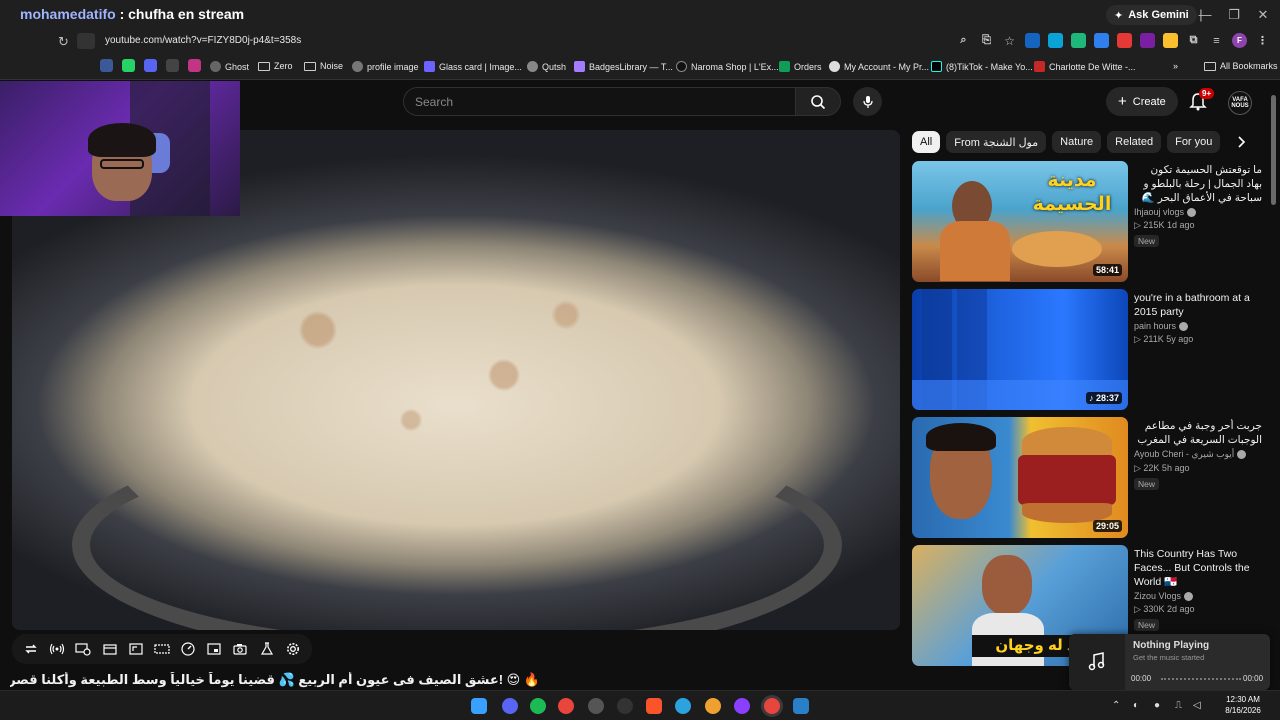 The width and height of the screenshot is (1280, 720). What do you see at coordinates (867, 101) in the screenshot?
I see `voice-search-button` at bounding box center [867, 101].